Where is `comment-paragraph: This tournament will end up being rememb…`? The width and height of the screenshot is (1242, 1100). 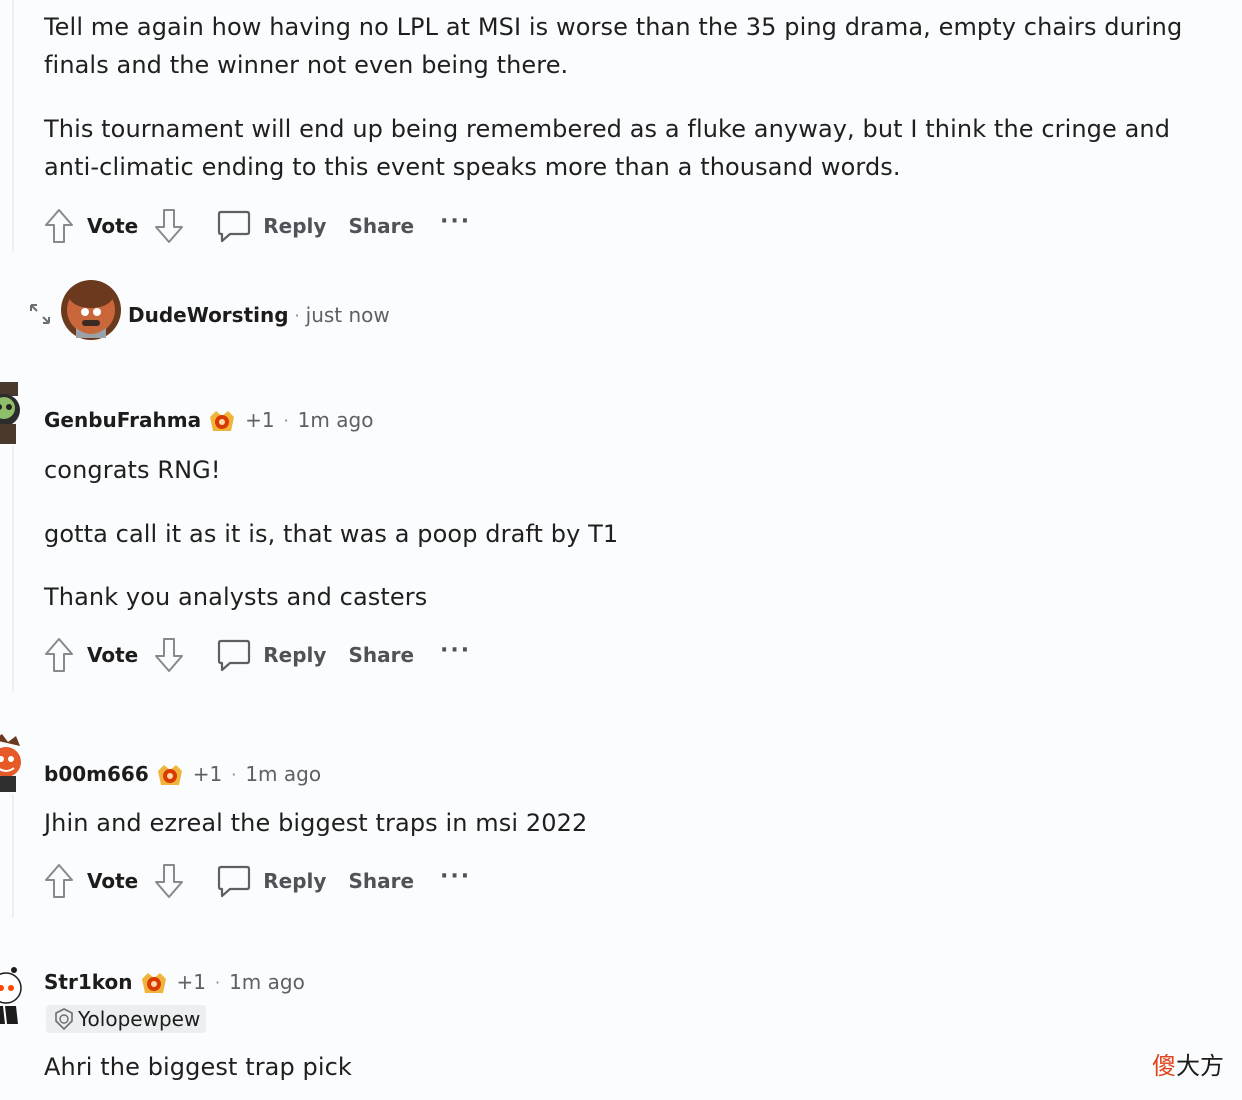
comment-paragraph: This tournament will end up being rememb… is located at coordinates (607, 148).